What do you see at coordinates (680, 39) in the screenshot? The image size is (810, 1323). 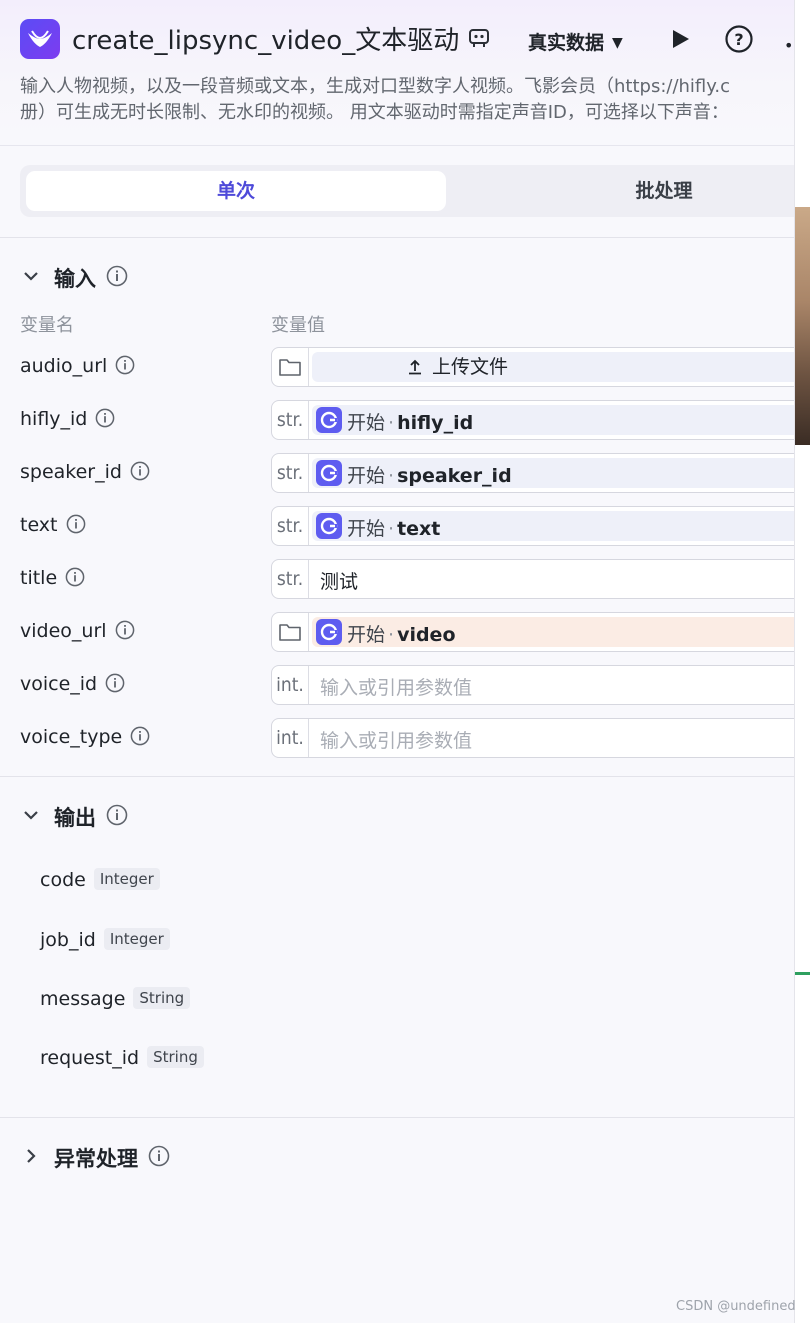 I see `run-icon` at bounding box center [680, 39].